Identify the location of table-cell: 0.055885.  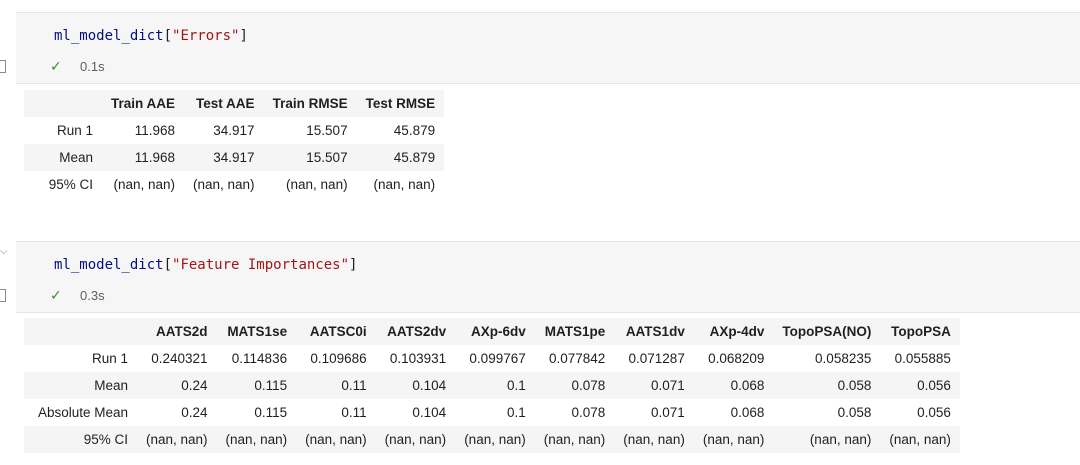
(922, 358).